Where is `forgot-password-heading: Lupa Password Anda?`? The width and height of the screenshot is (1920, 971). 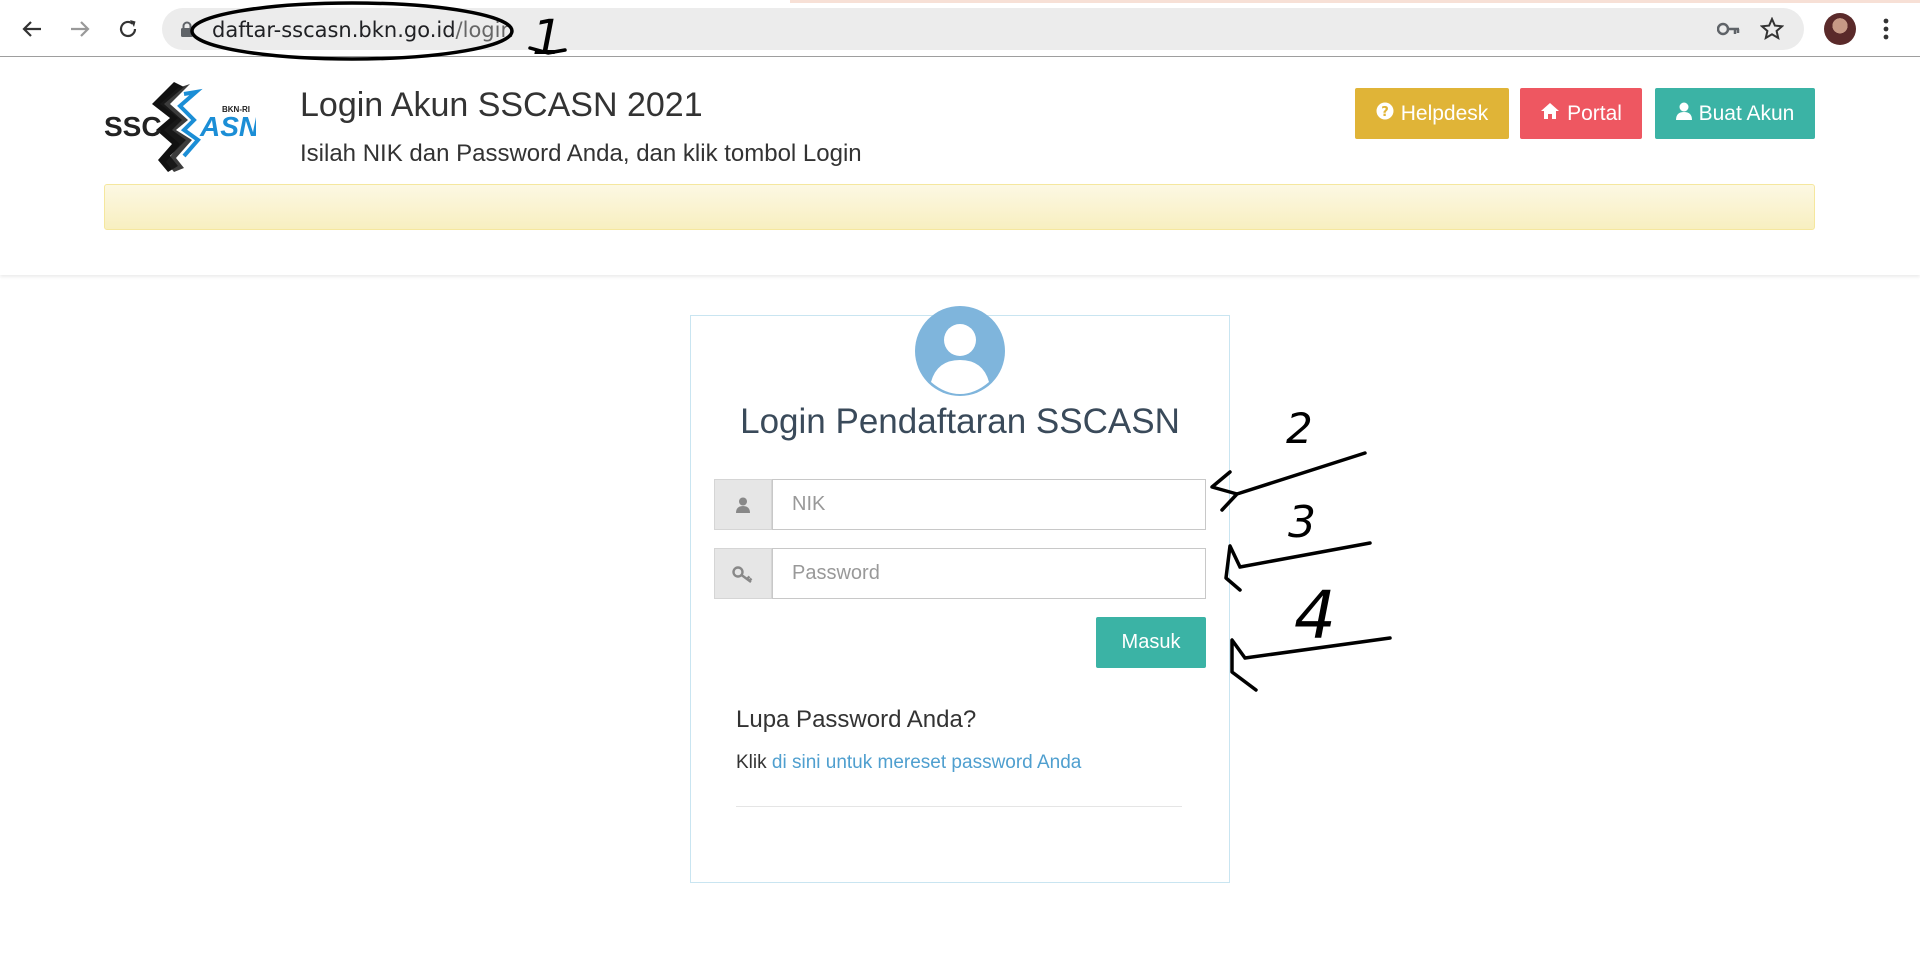
forgot-password-heading: Lupa Password Anda? is located at coordinates (856, 719).